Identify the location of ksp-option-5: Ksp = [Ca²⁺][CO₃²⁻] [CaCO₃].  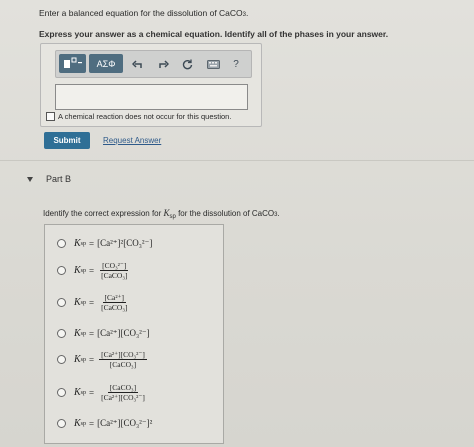
(102, 359).